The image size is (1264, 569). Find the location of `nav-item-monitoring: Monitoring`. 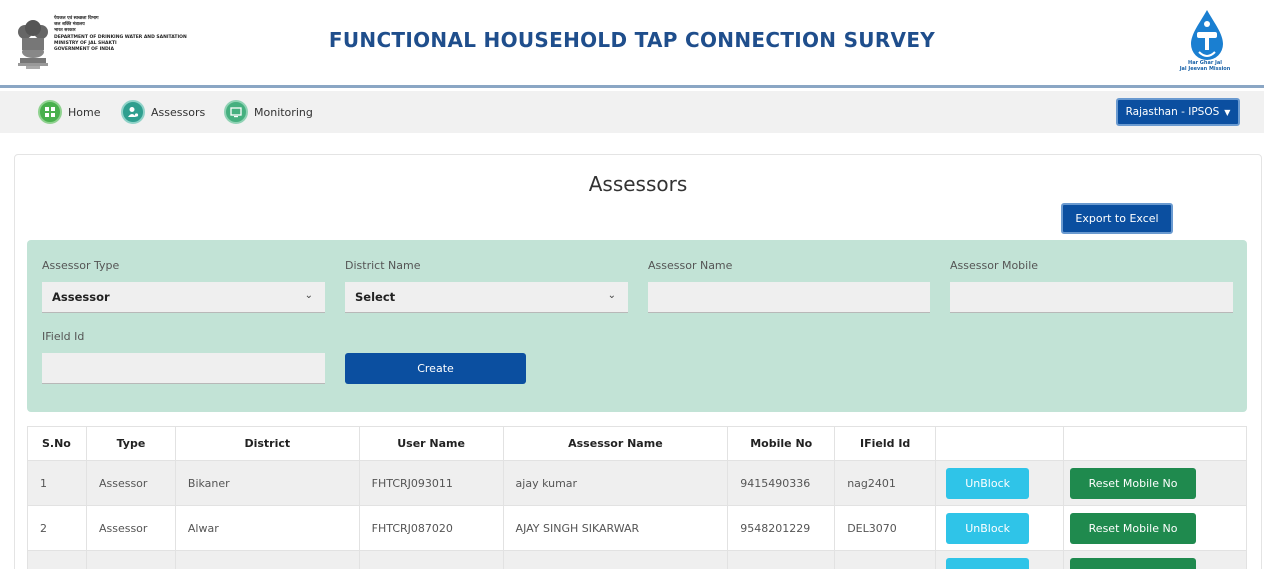

nav-item-monitoring: Monitoring is located at coordinates (268, 112).